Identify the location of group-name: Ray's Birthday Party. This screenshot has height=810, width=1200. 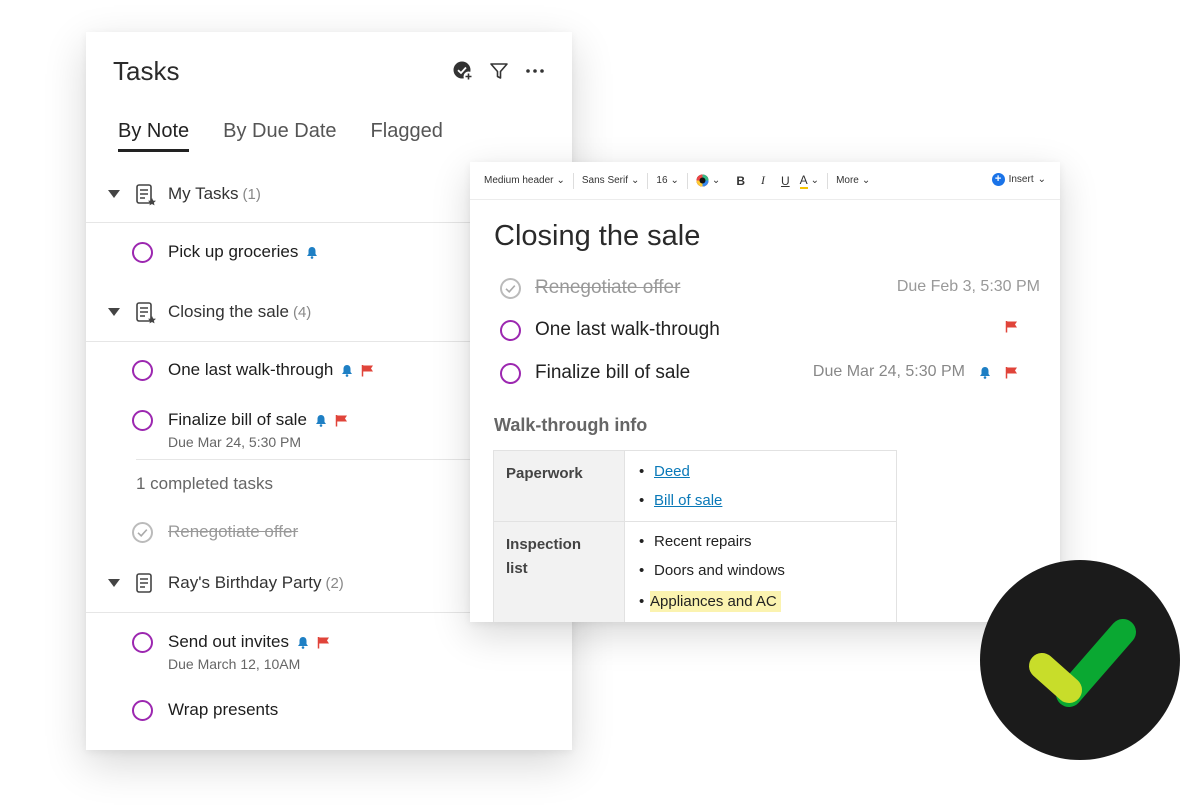
(245, 582).